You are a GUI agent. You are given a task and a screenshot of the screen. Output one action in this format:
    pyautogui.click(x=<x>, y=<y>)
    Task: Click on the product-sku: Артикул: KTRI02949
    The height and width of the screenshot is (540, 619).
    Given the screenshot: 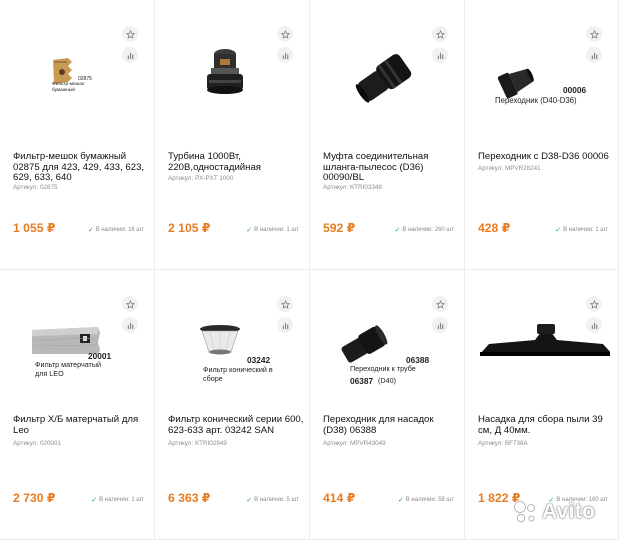 What is the action you would take?
    pyautogui.click(x=197, y=443)
    